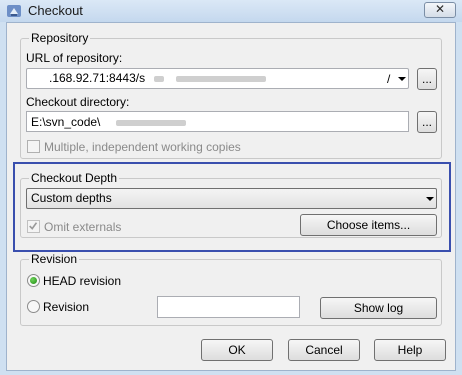 Image resolution: width=462 pixels, height=375 pixels. I want to click on url-tail: /, so click(389, 79).